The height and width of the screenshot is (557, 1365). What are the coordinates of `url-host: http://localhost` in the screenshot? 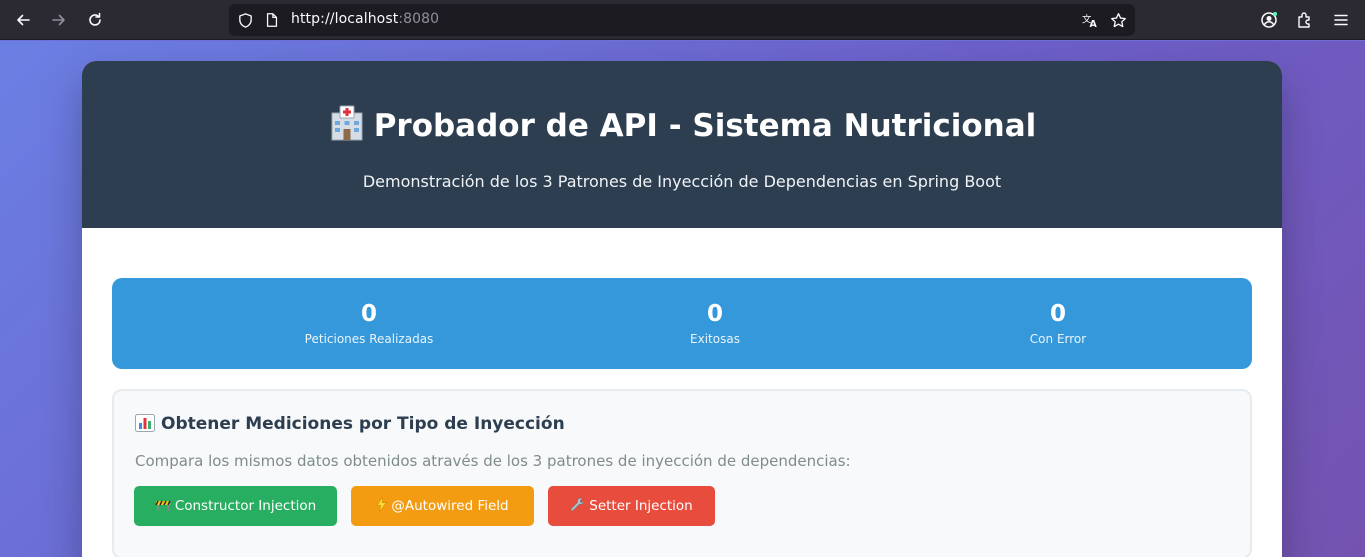 It's located at (345, 19).